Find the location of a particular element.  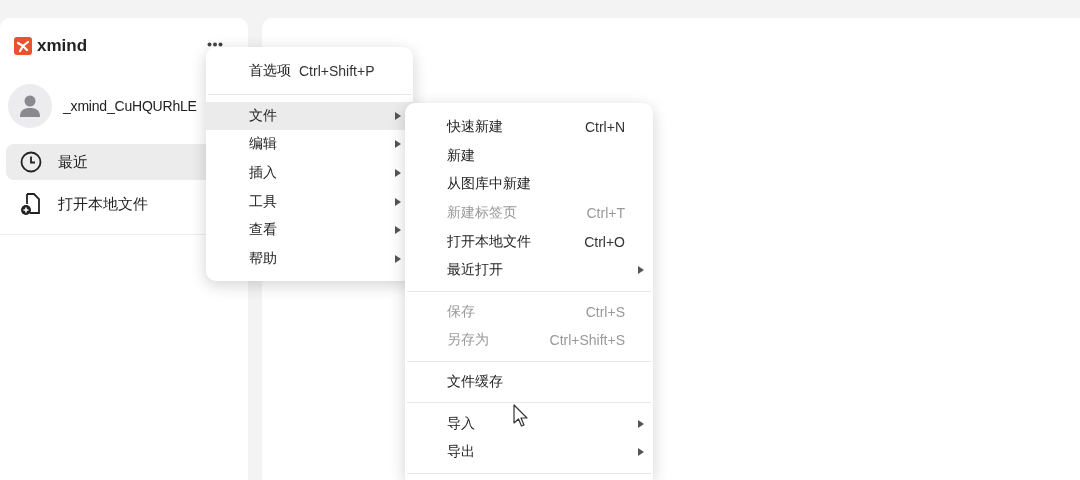

menu-item: 文件 is located at coordinates (309, 116).